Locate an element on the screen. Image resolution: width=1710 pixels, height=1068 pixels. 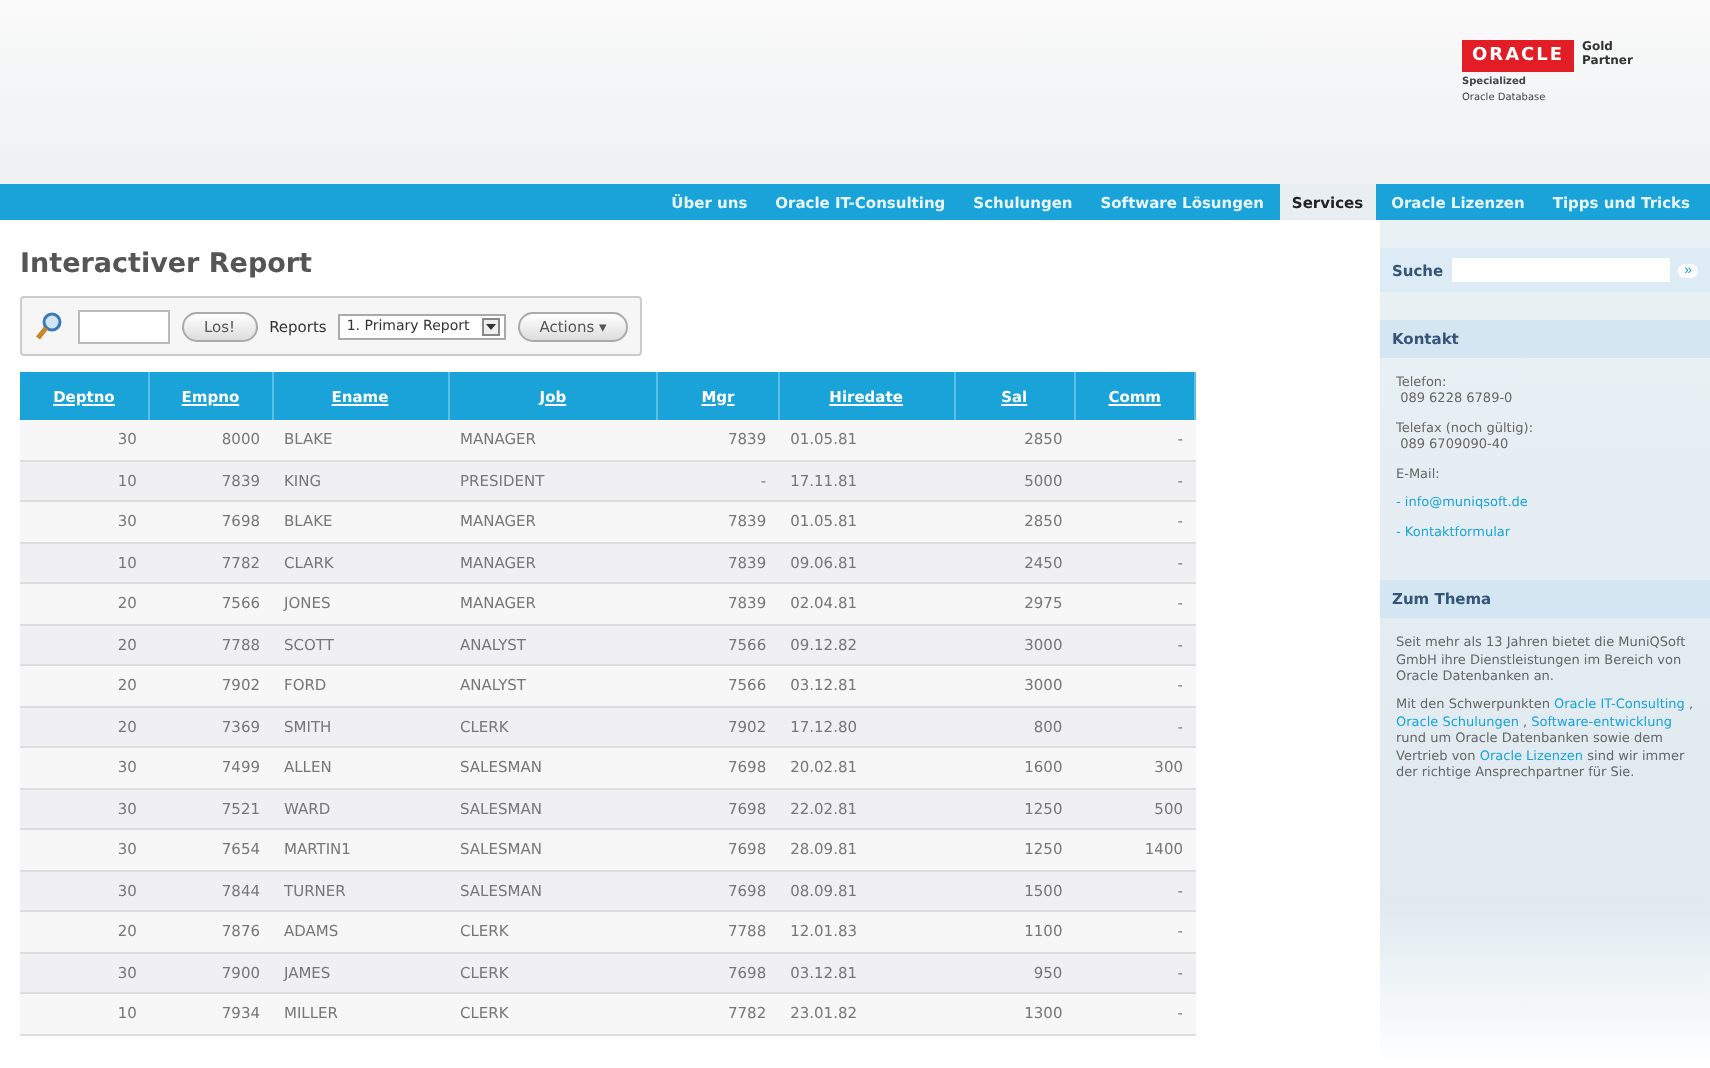
site-search-field is located at coordinates (1561, 270).